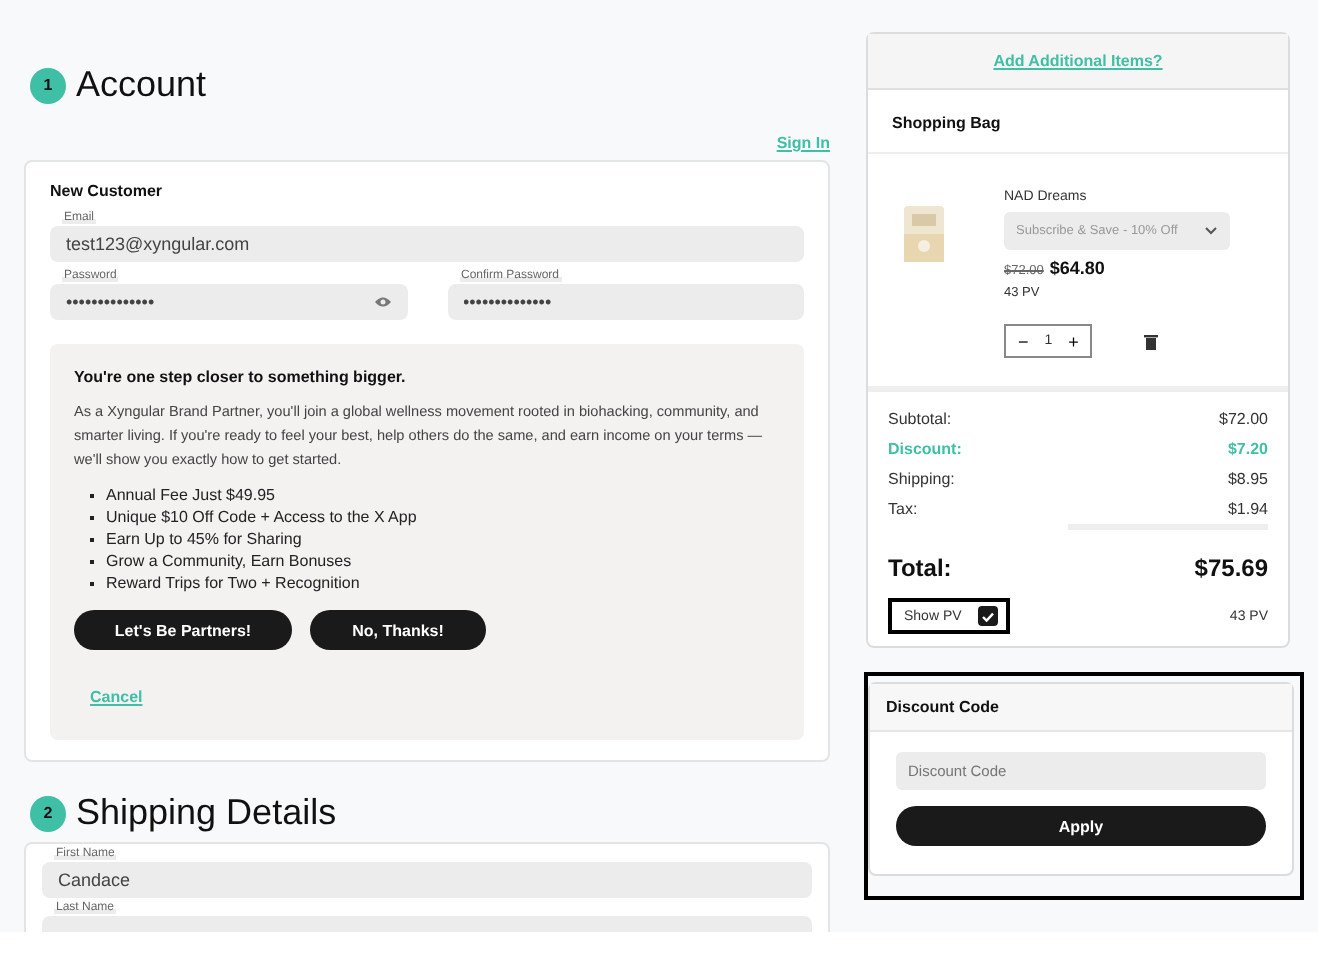 The width and height of the screenshot is (1318, 964). Describe the element at coordinates (1247, 449) in the screenshot. I see `summary-value: $7.20` at that location.